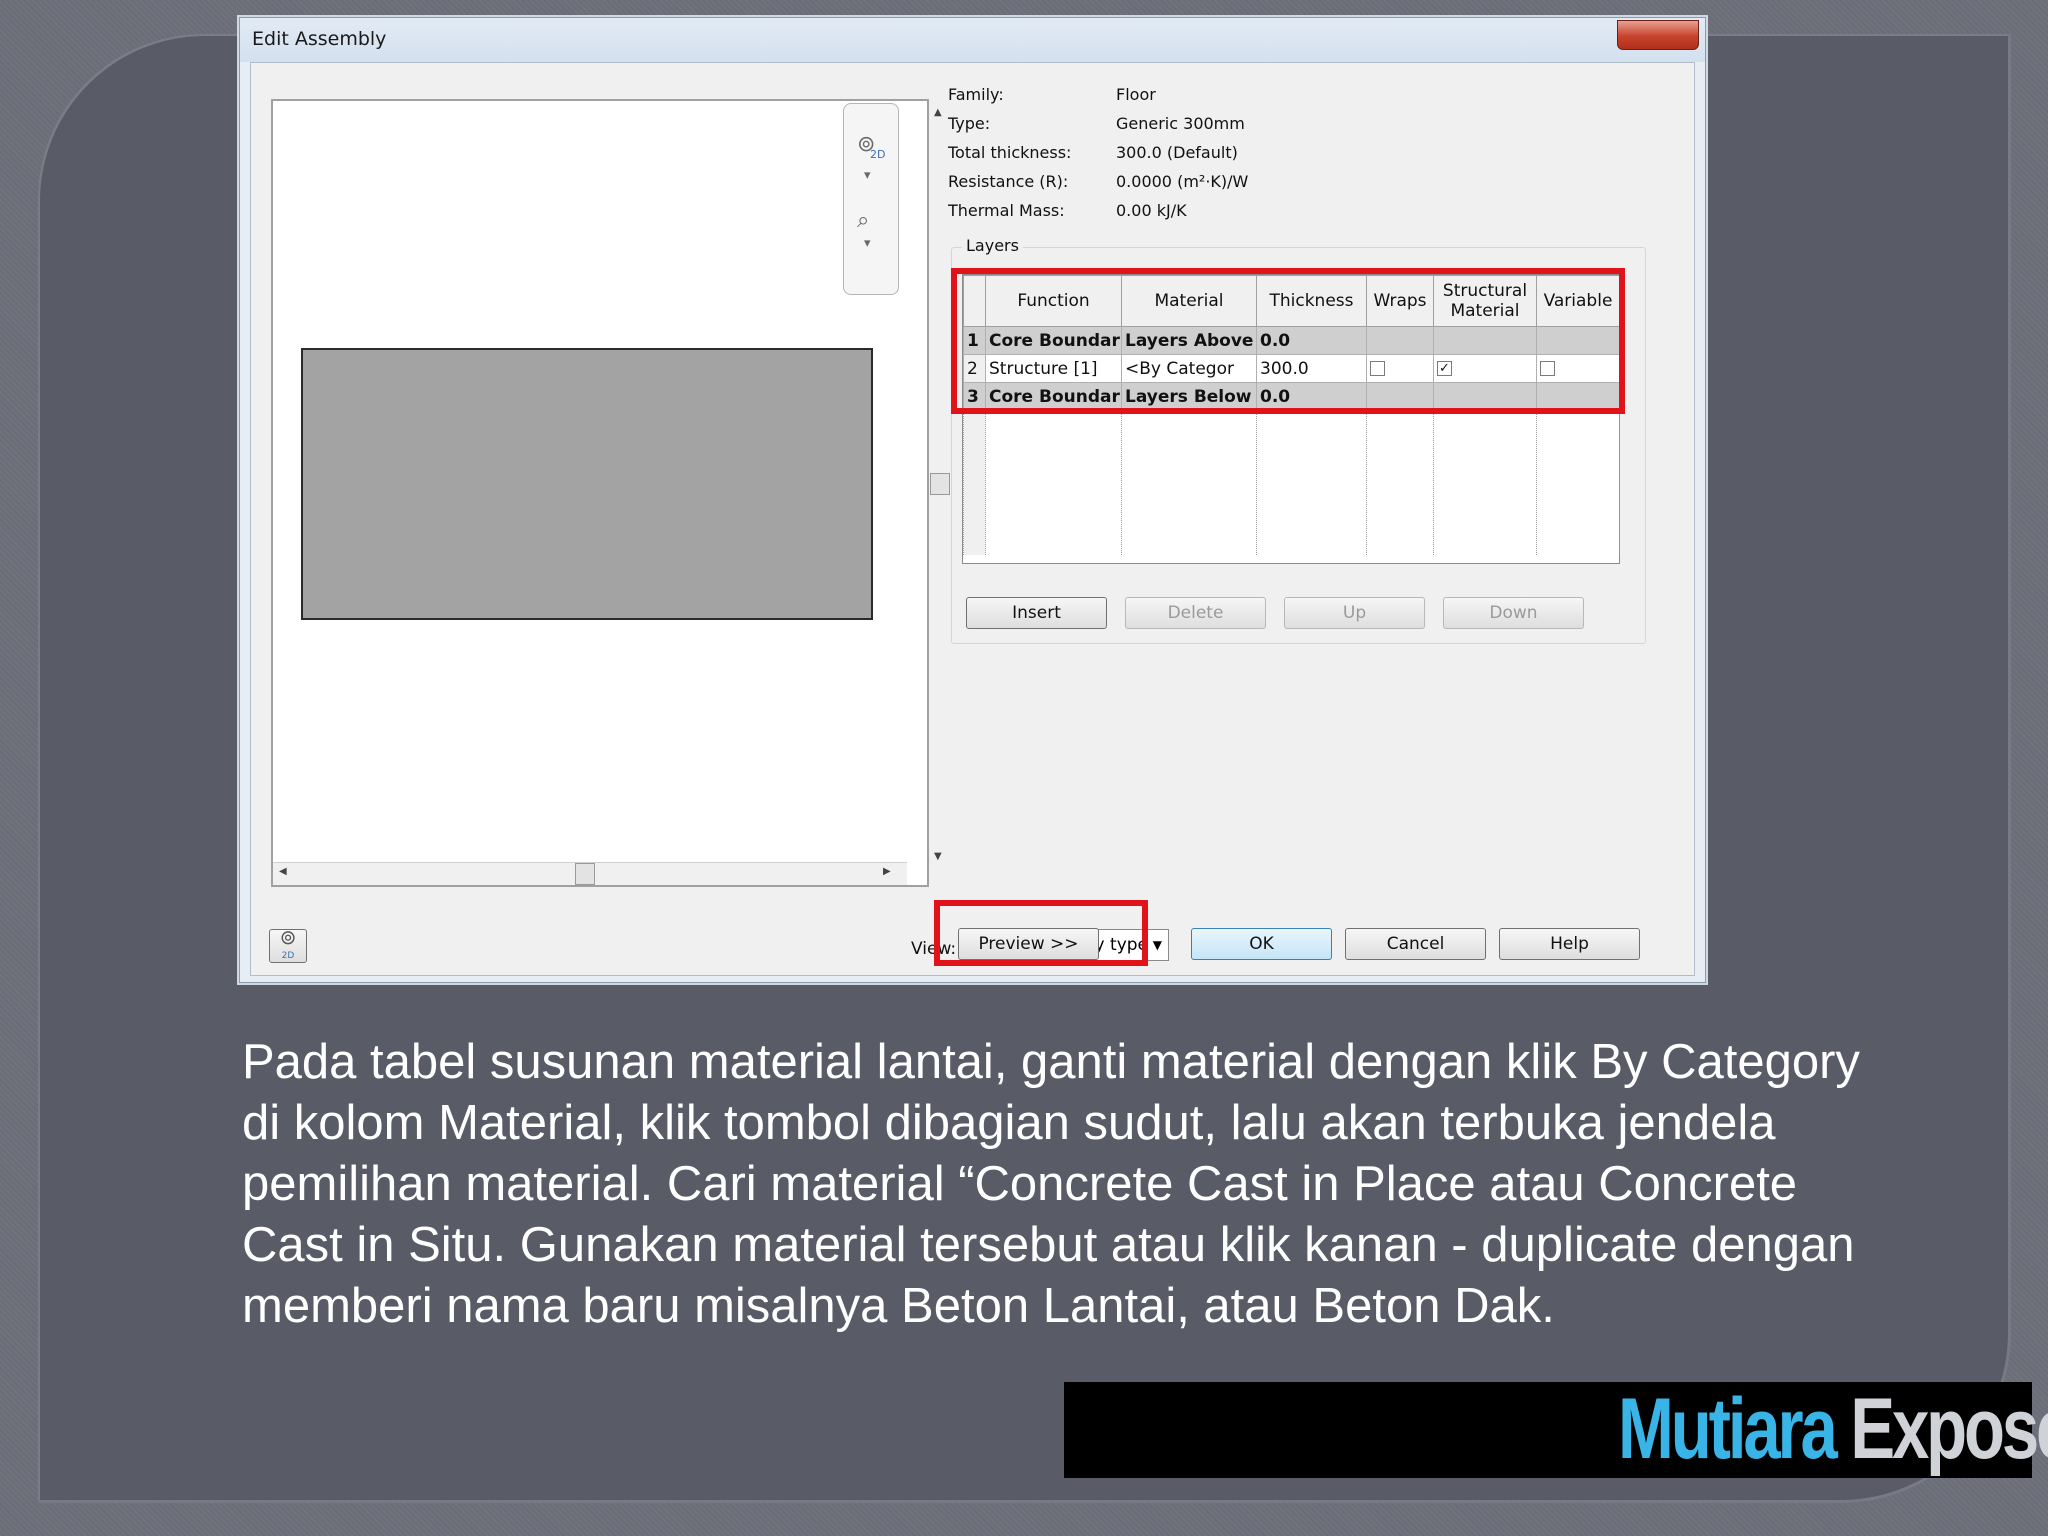 Image resolution: width=2048 pixels, height=1536 pixels. What do you see at coordinates (1151, 210) in the screenshot?
I see `thermal-mass-value: 0.00 kJ/K` at bounding box center [1151, 210].